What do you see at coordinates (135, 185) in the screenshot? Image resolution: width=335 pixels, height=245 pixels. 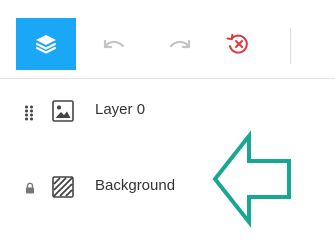 I see `layer-name: Background` at bounding box center [135, 185].